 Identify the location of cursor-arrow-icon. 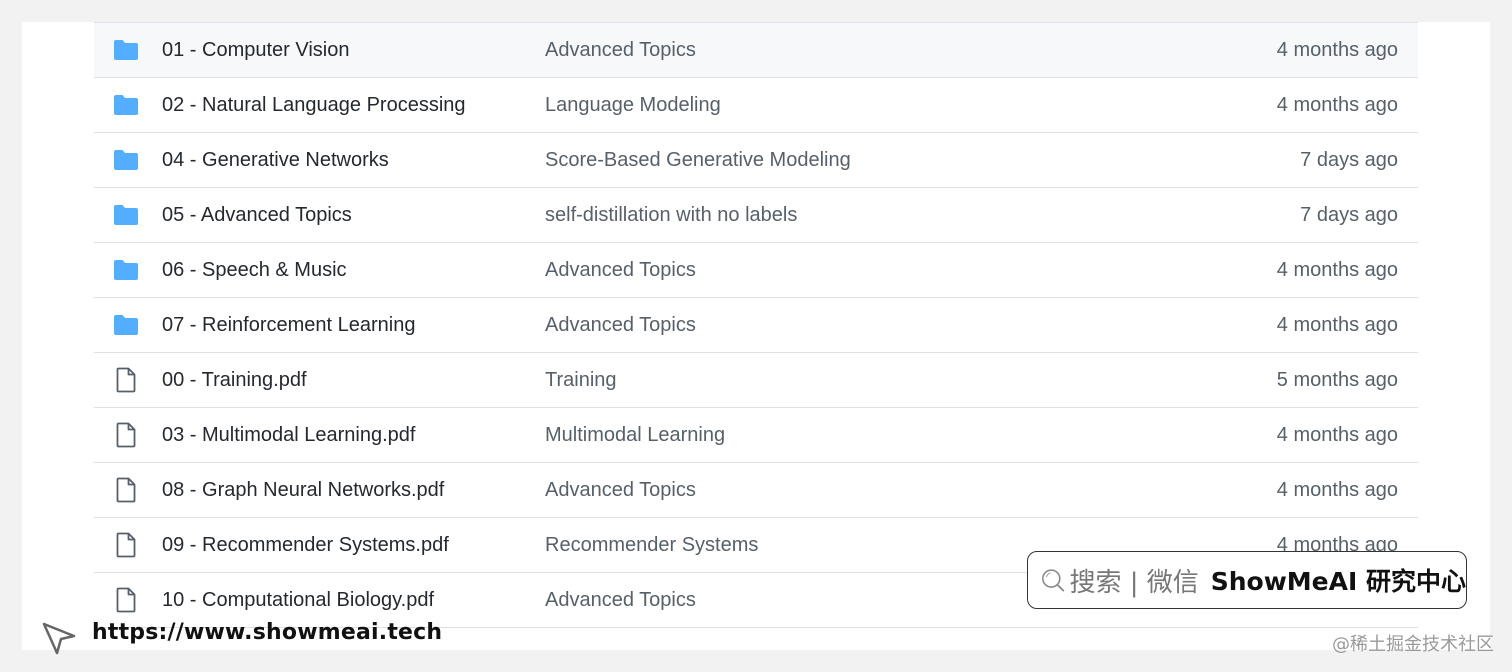
(59, 638).